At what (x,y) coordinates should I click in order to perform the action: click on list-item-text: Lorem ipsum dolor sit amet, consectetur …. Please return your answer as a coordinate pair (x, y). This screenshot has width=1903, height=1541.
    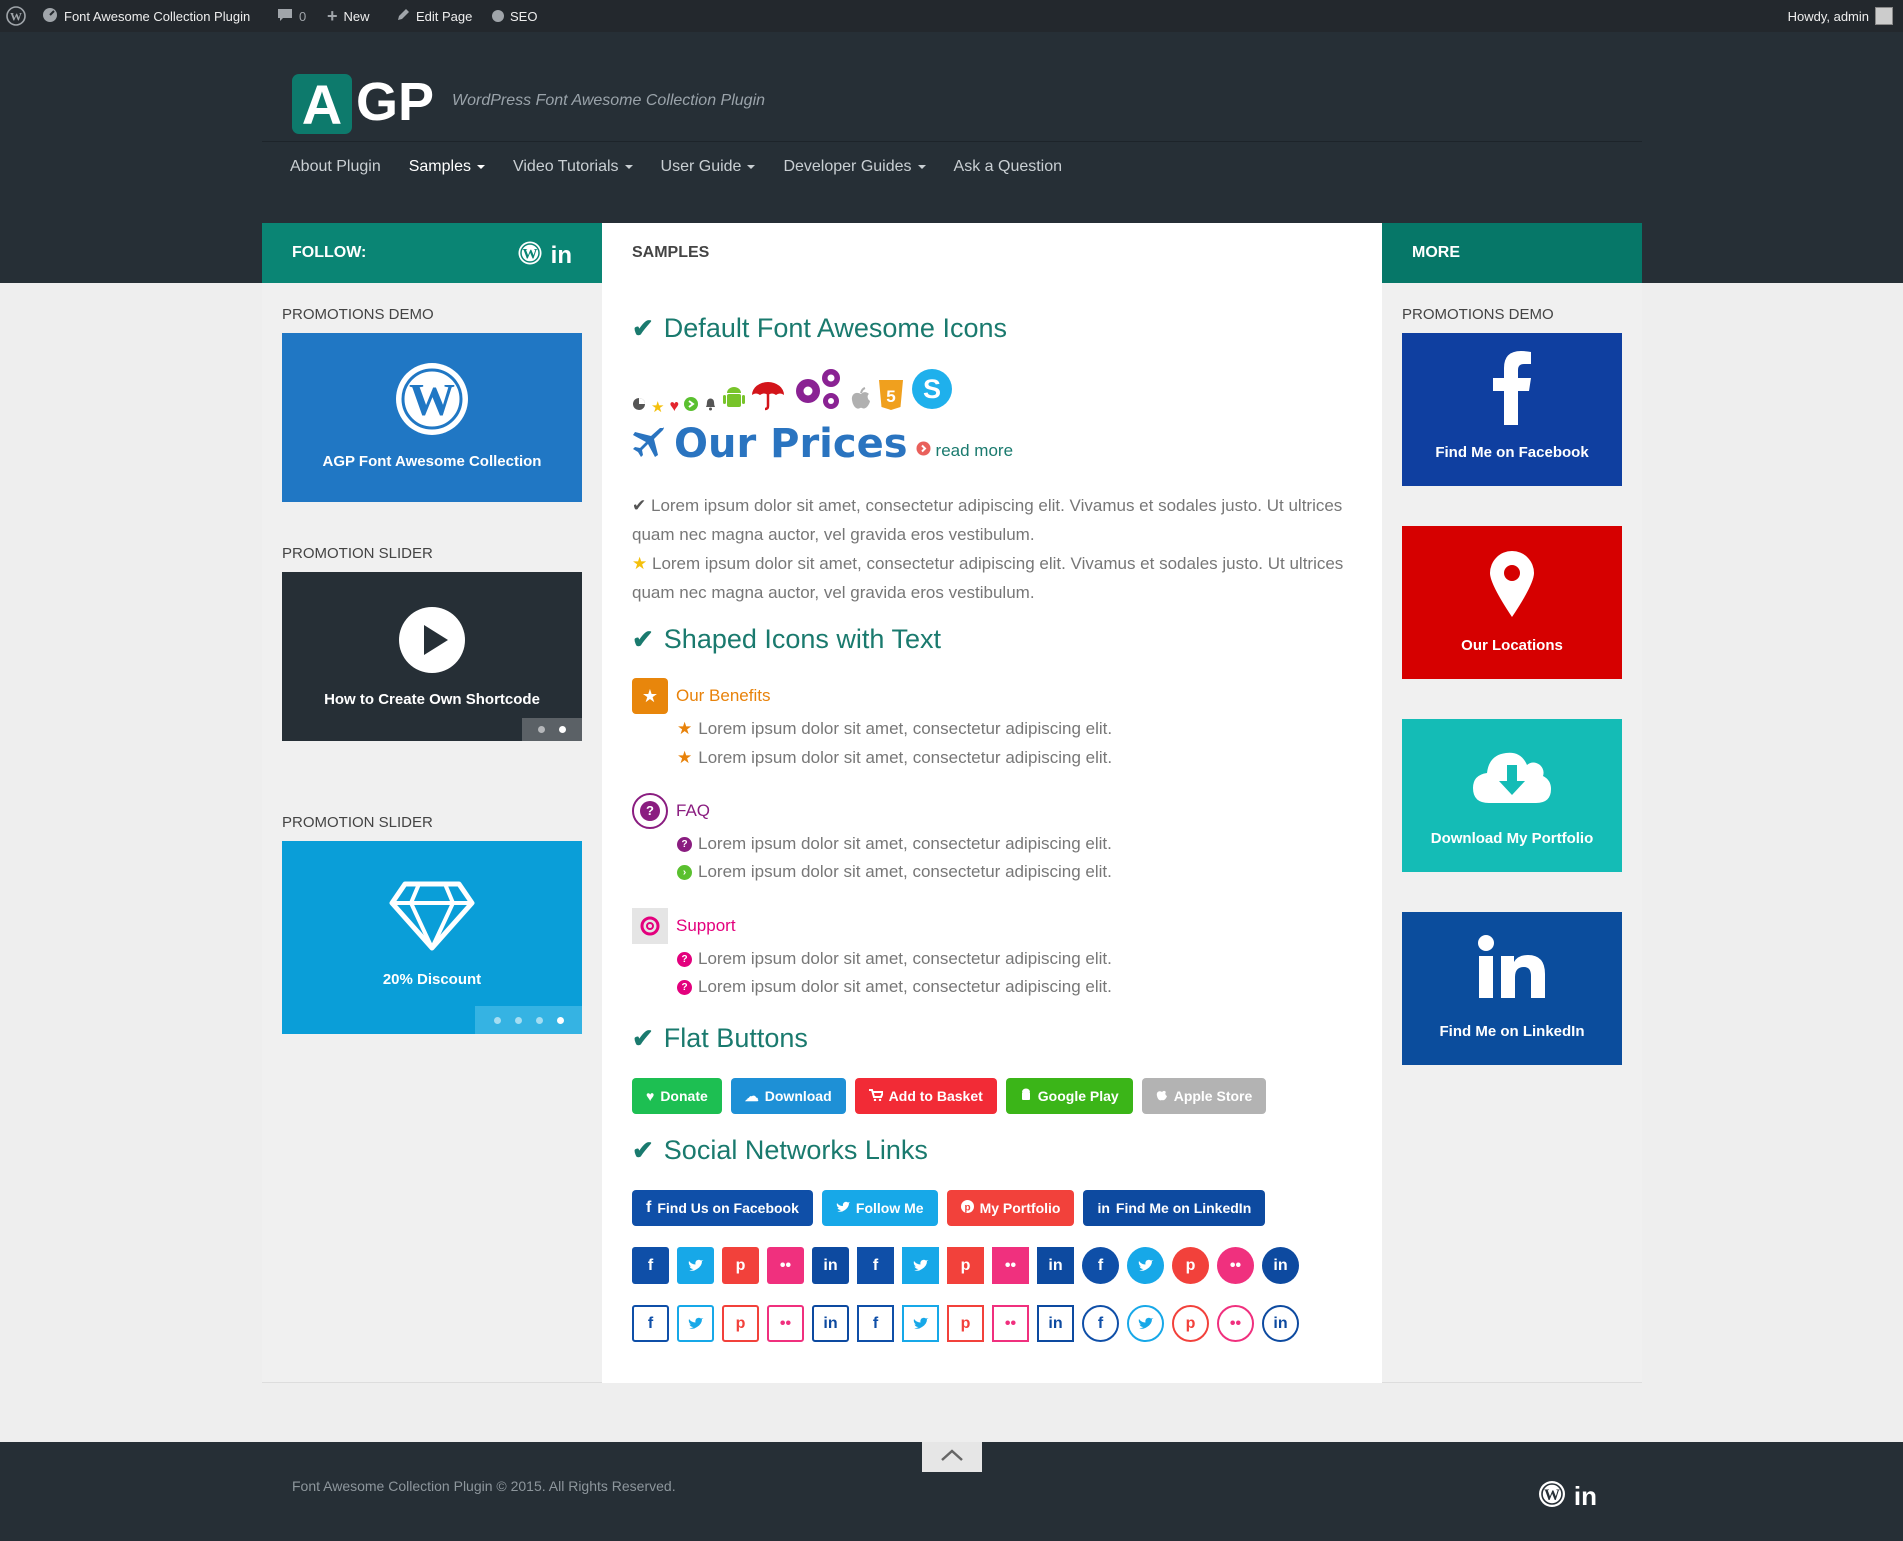
    Looking at the image, I should click on (905, 958).